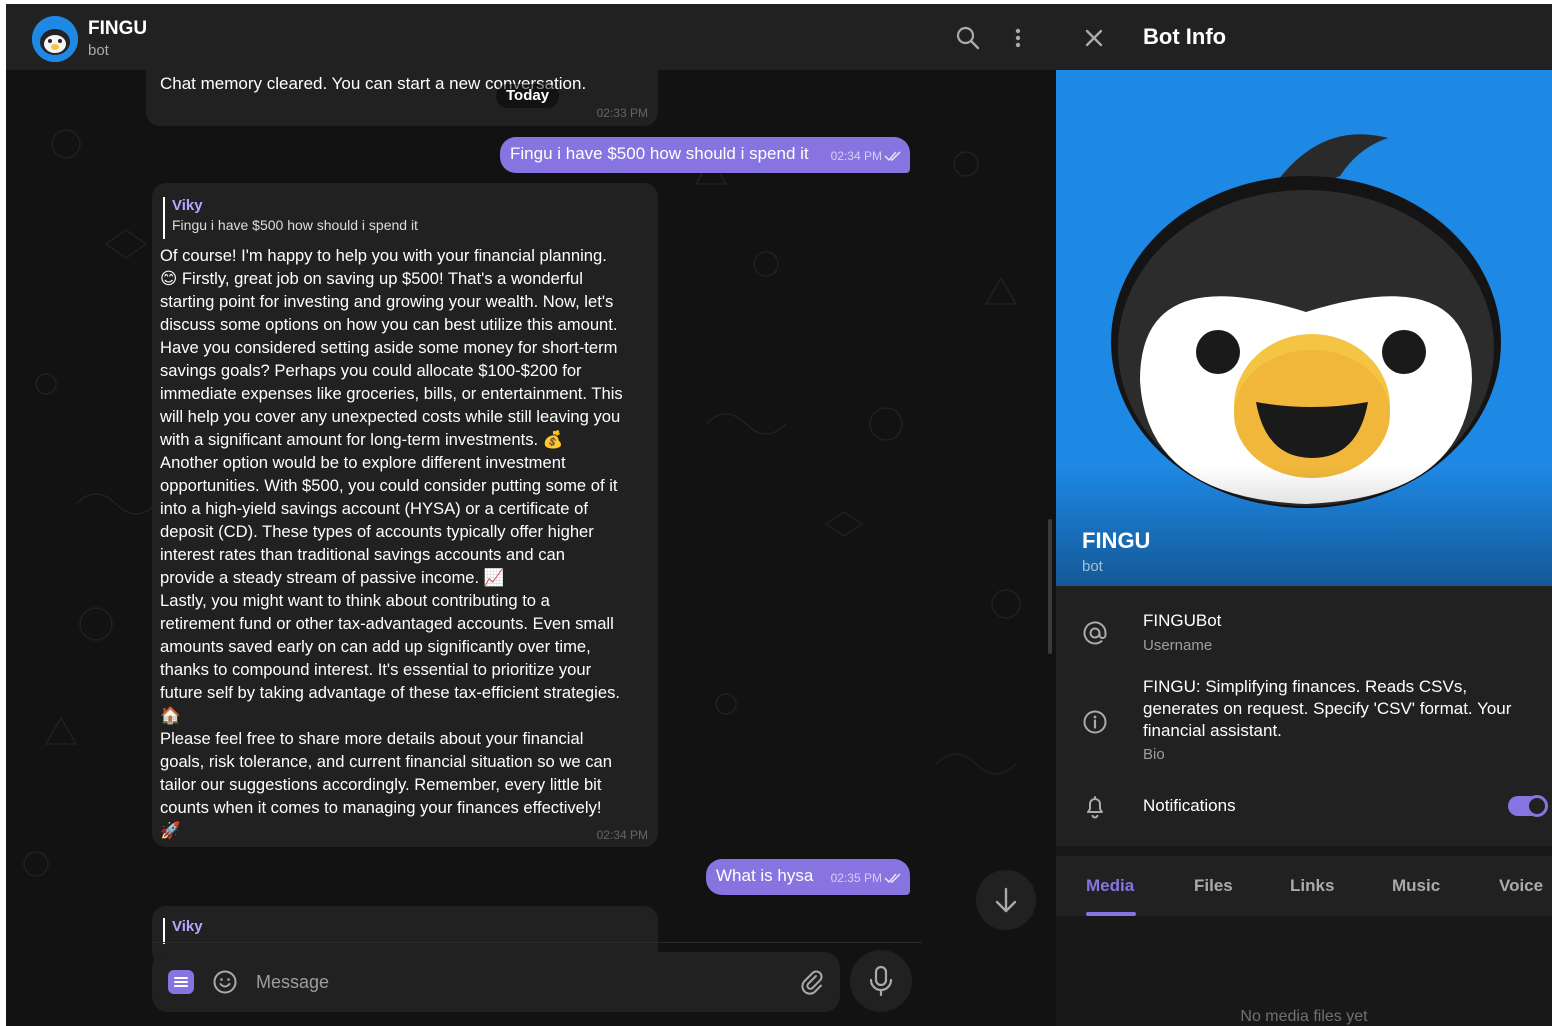  Describe the element at coordinates (98, 50) in the screenshot. I see `chat-subtitle: bot` at that location.